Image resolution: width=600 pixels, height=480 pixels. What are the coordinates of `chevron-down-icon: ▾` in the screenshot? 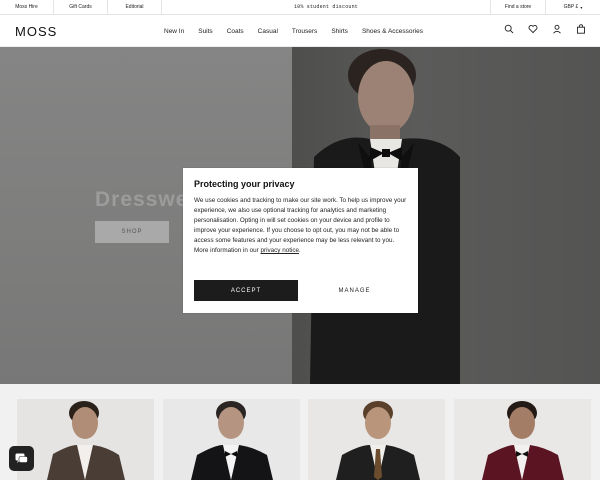 It's located at (581, 7).